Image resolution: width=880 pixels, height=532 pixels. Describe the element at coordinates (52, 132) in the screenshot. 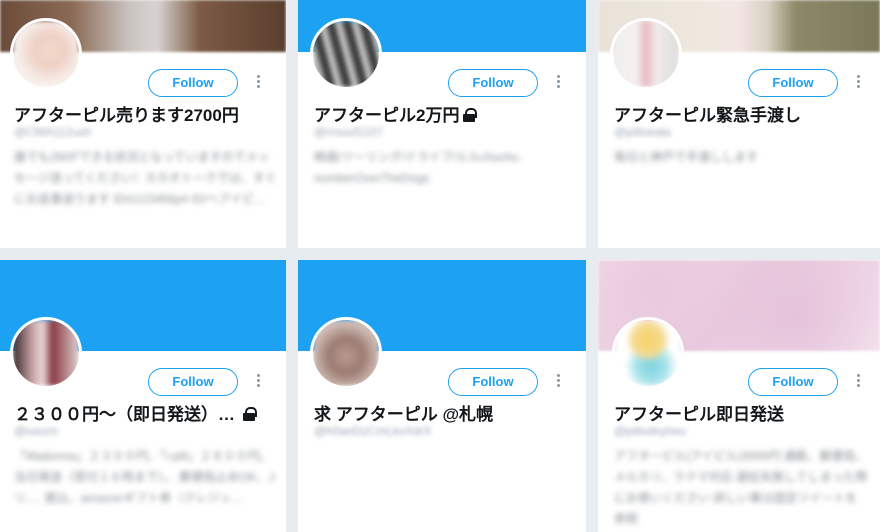

I see `user-handle: @CMA112uxh` at that location.